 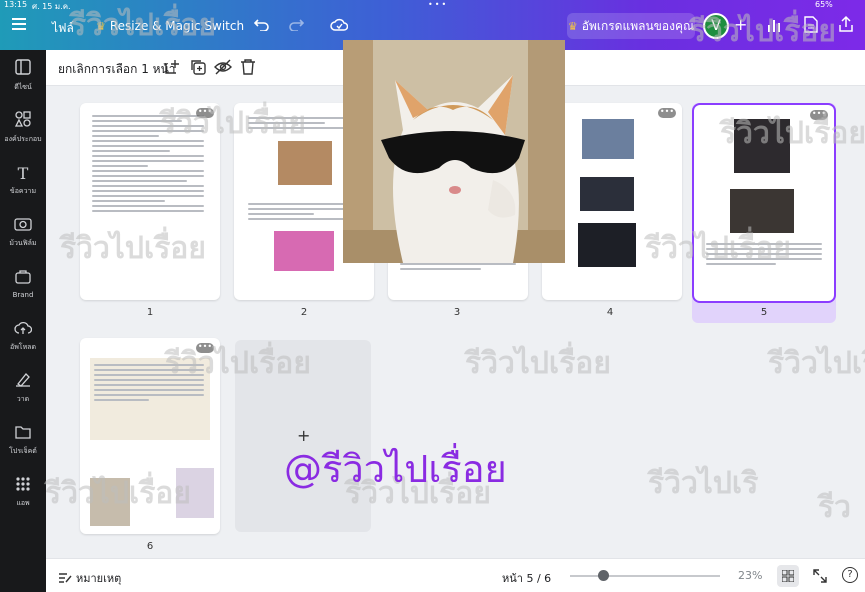 I want to click on sidebar-item-label: ม้วนฟิล์ม, so click(x=23, y=242).